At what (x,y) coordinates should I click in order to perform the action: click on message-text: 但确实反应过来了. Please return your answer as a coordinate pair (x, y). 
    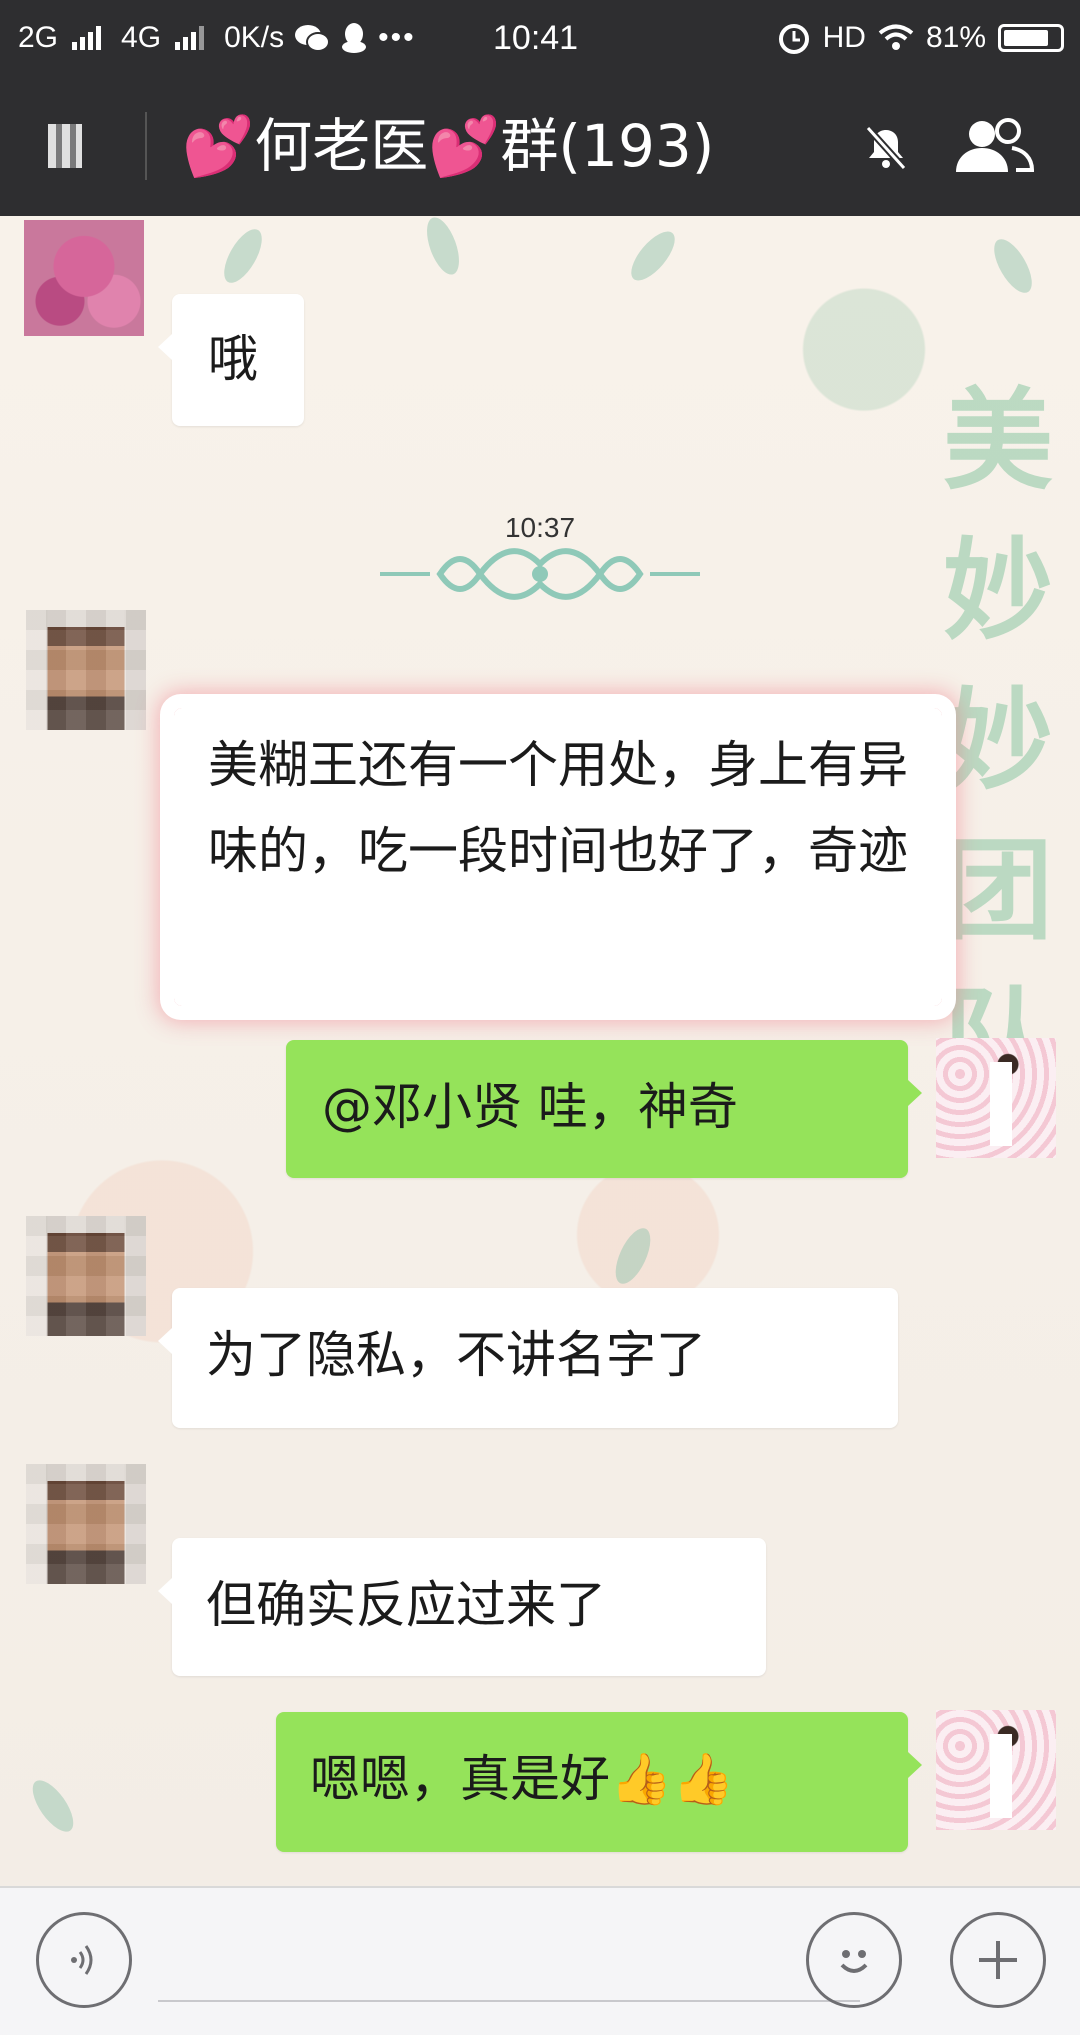
    Looking at the image, I should click on (406, 1605).